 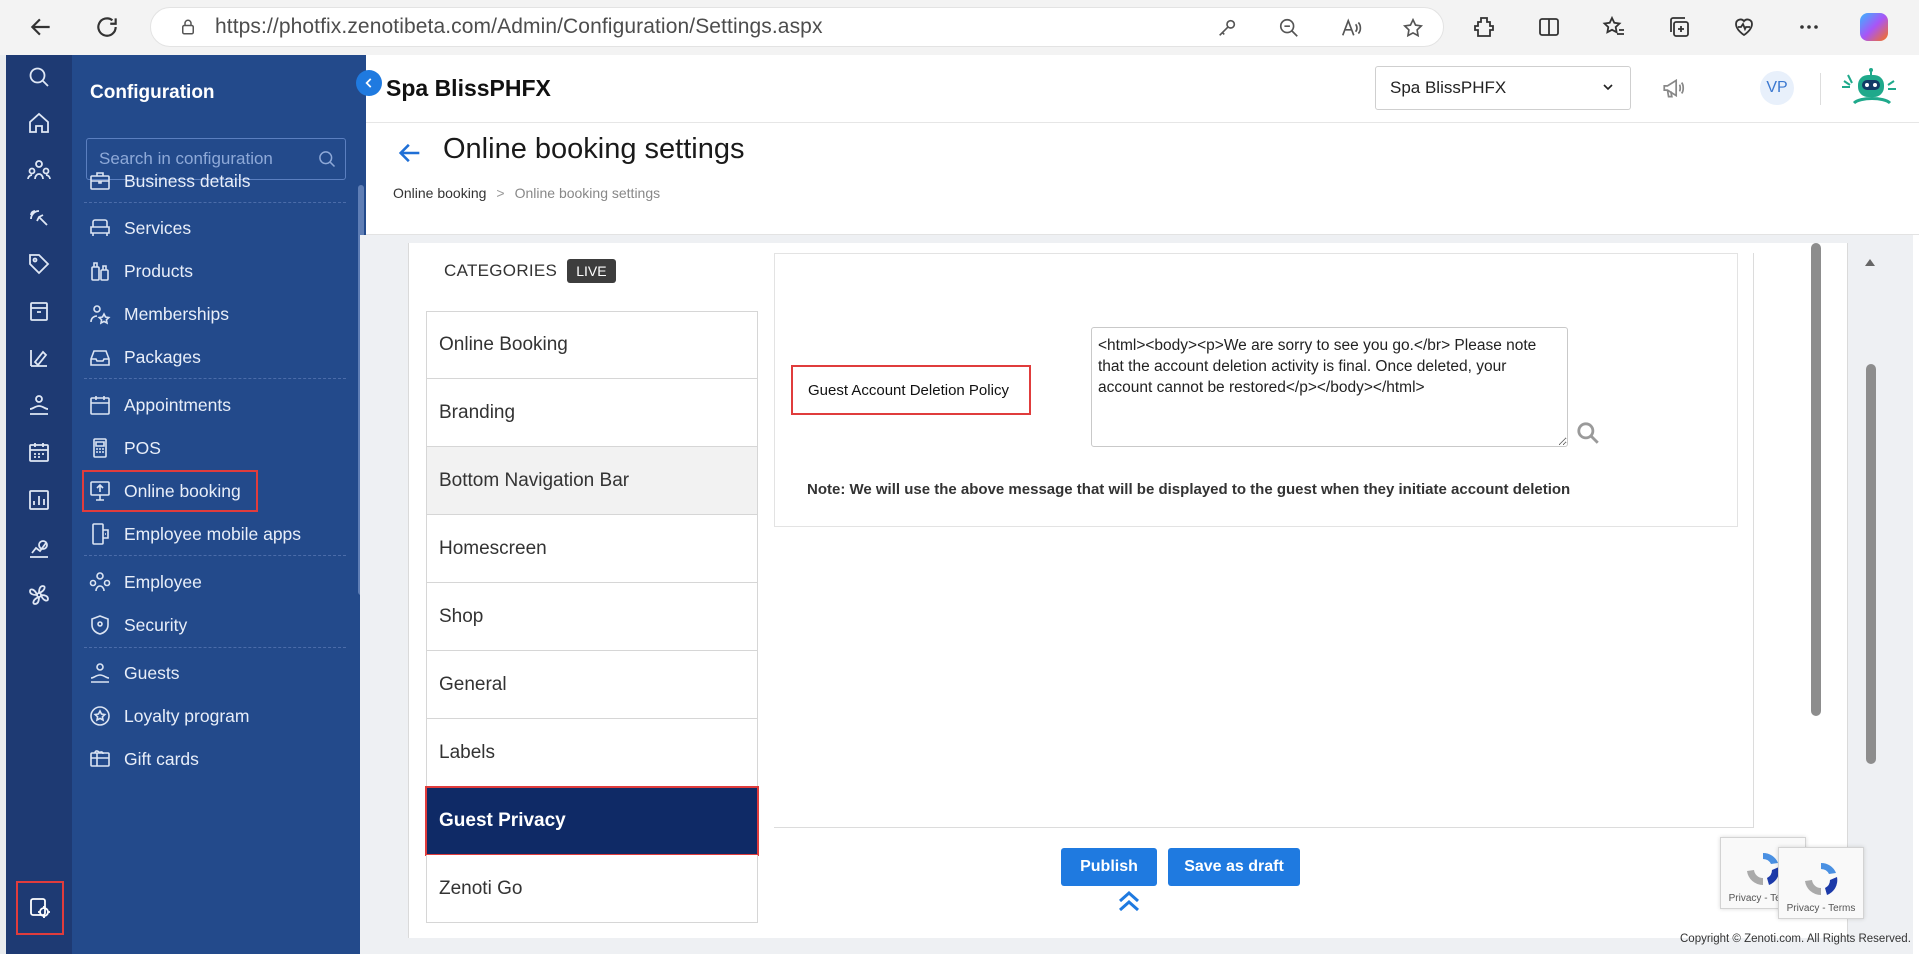 What do you see at coordinates (188, 27) in the screenshot?
I see `lock-icon` at bounding box center [188, 27].